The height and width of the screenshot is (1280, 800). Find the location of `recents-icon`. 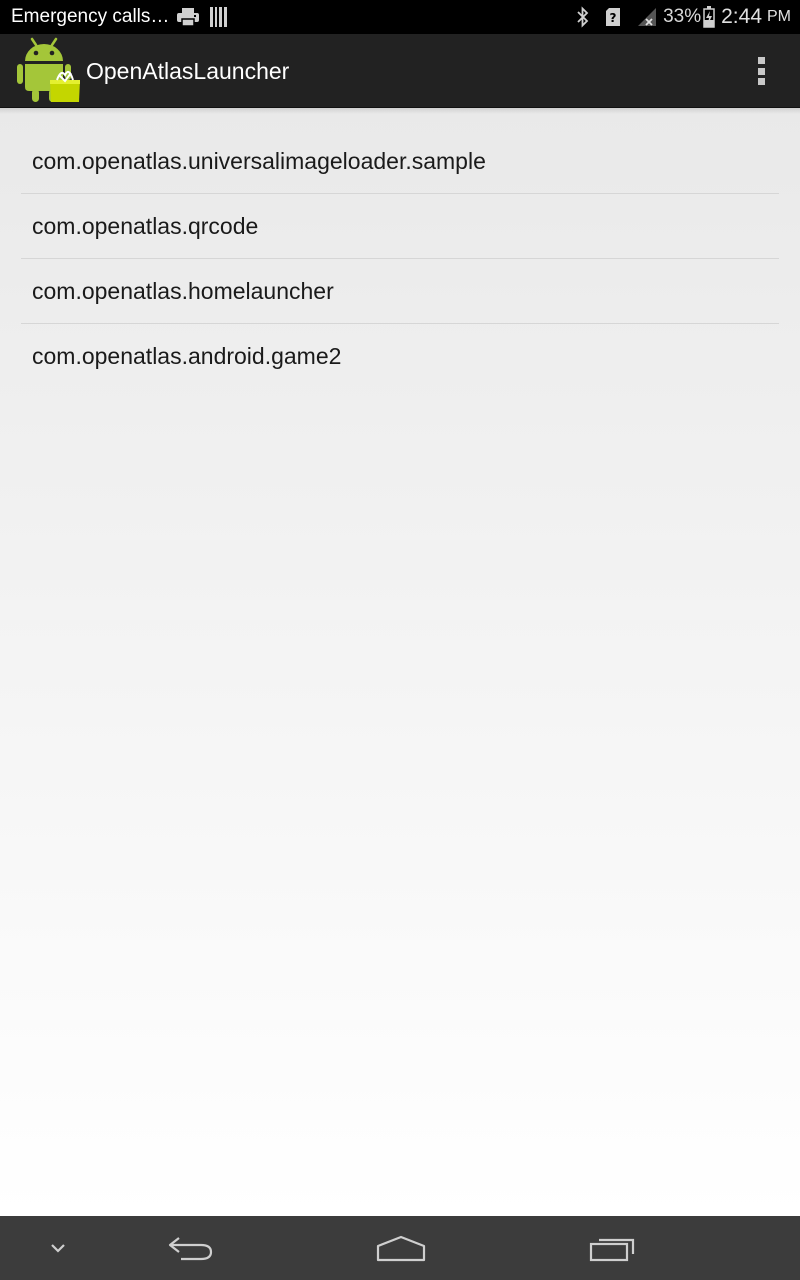

recents-icon is located at coordinates (613, 1248).